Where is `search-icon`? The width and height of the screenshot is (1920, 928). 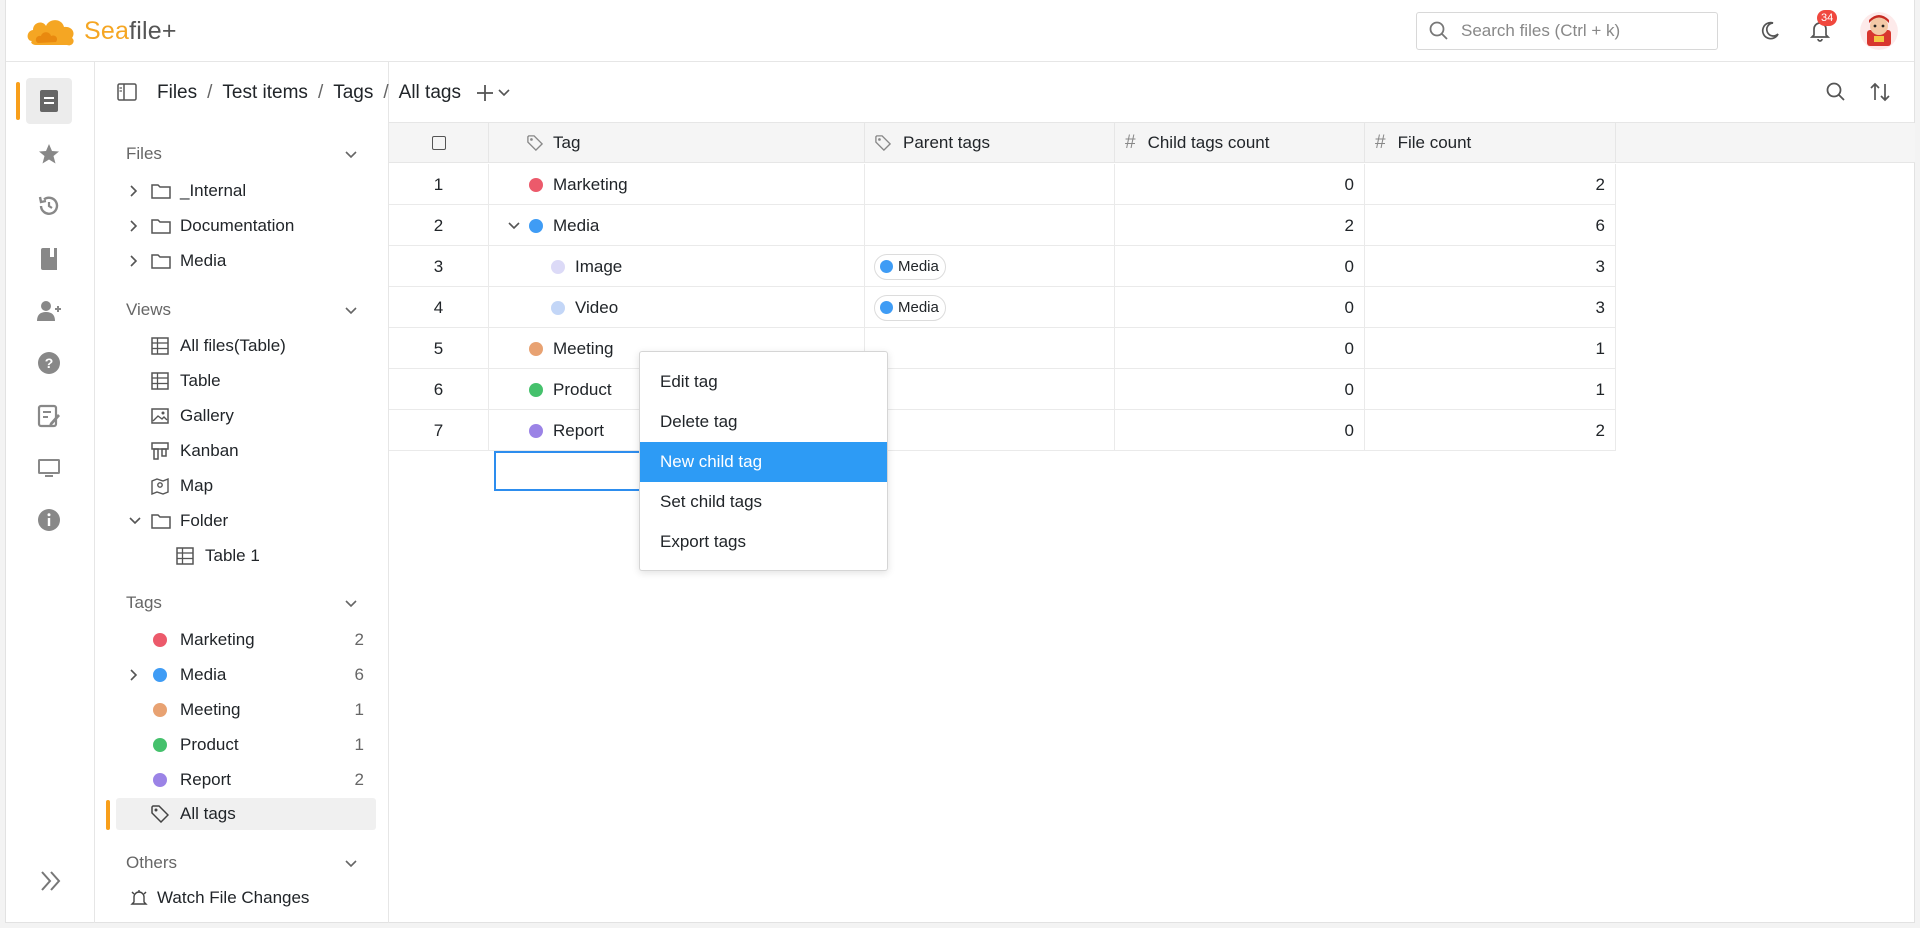 search-icon is located at coordinates (1836, 92).